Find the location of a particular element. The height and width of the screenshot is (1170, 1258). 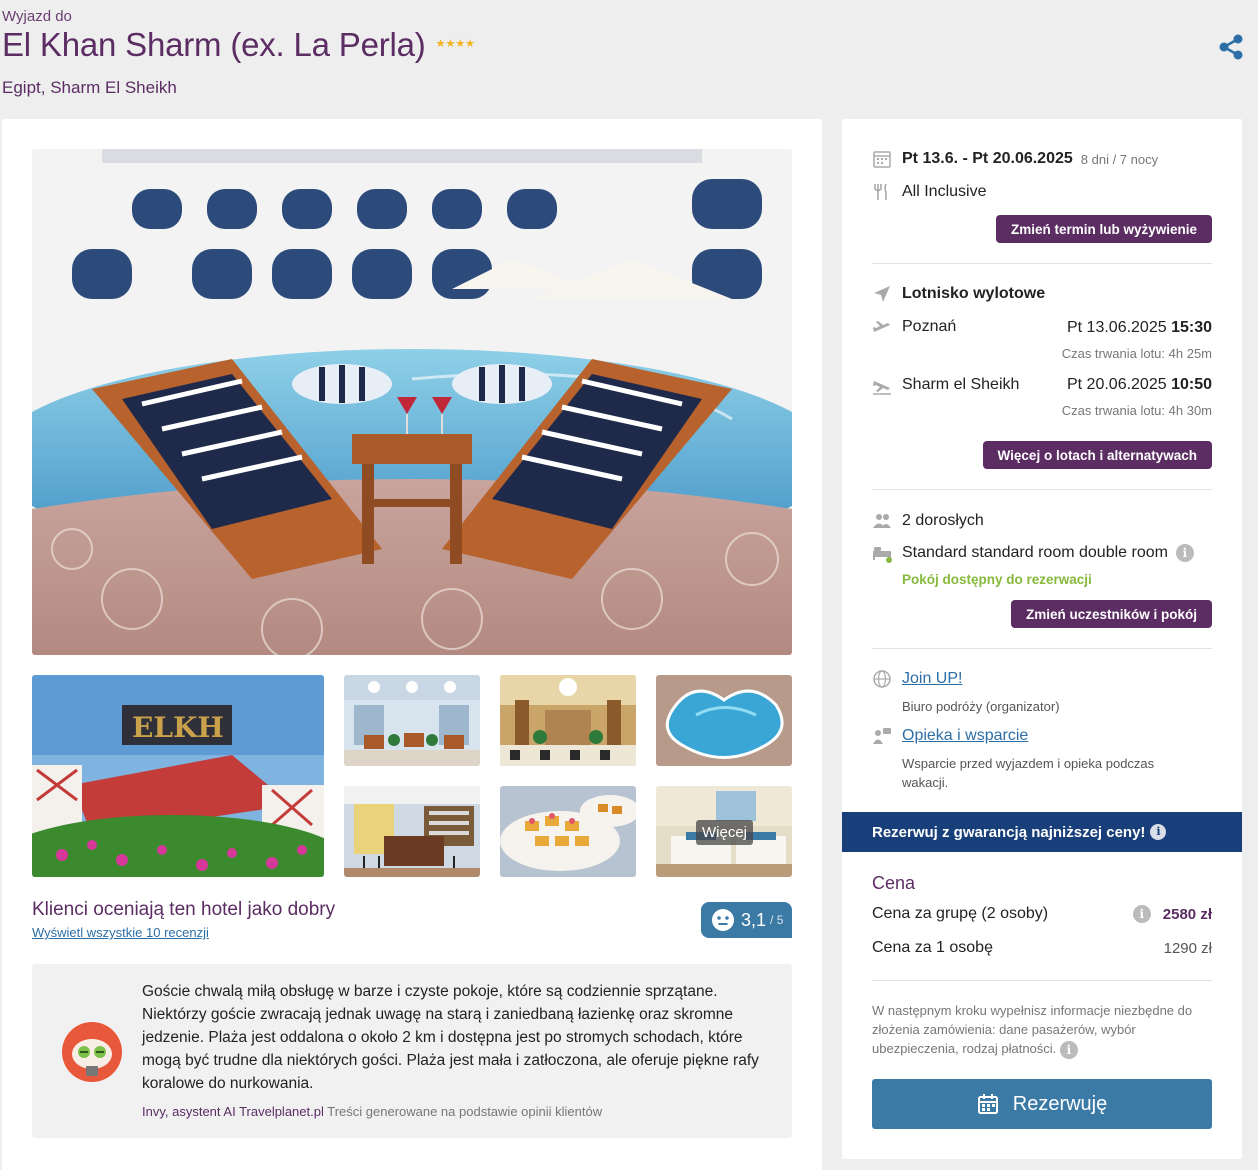

globe-icon is located at coordinates (882, 679).